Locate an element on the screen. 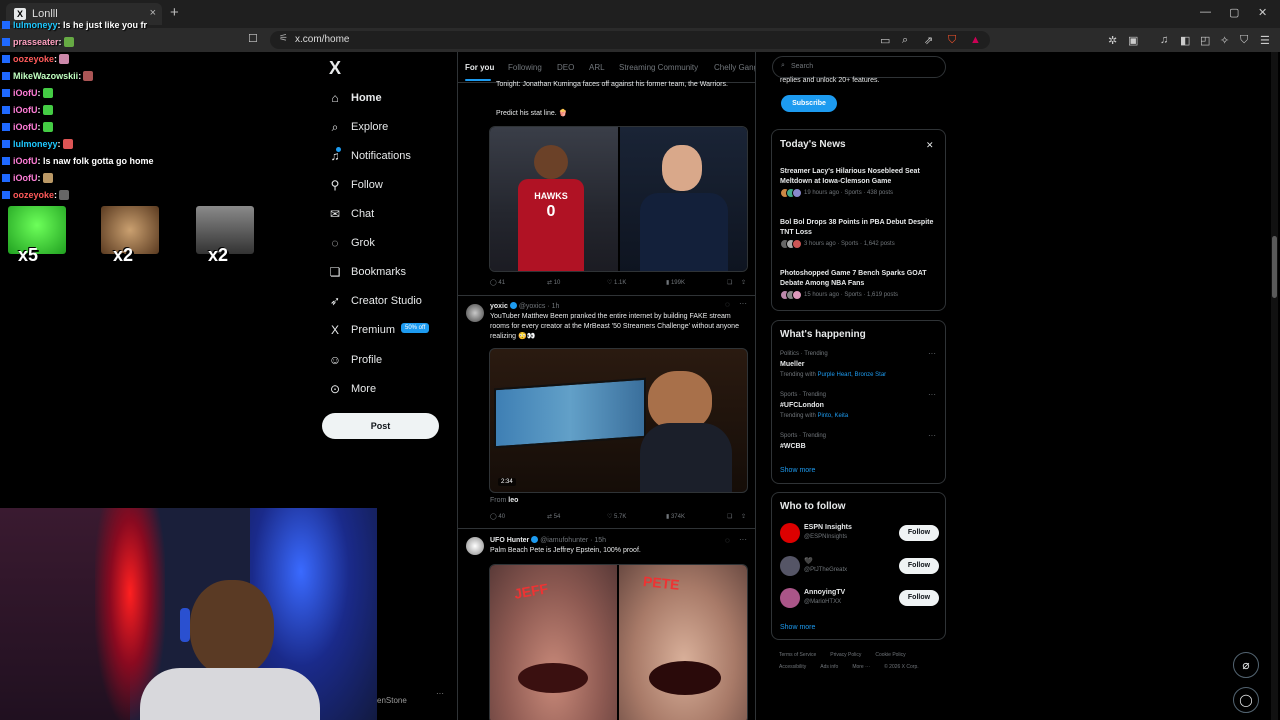 The width and height of the screenshot is (1280, 720). nav-notifications: ♫ Notifications is located at coordinates (392, 159).